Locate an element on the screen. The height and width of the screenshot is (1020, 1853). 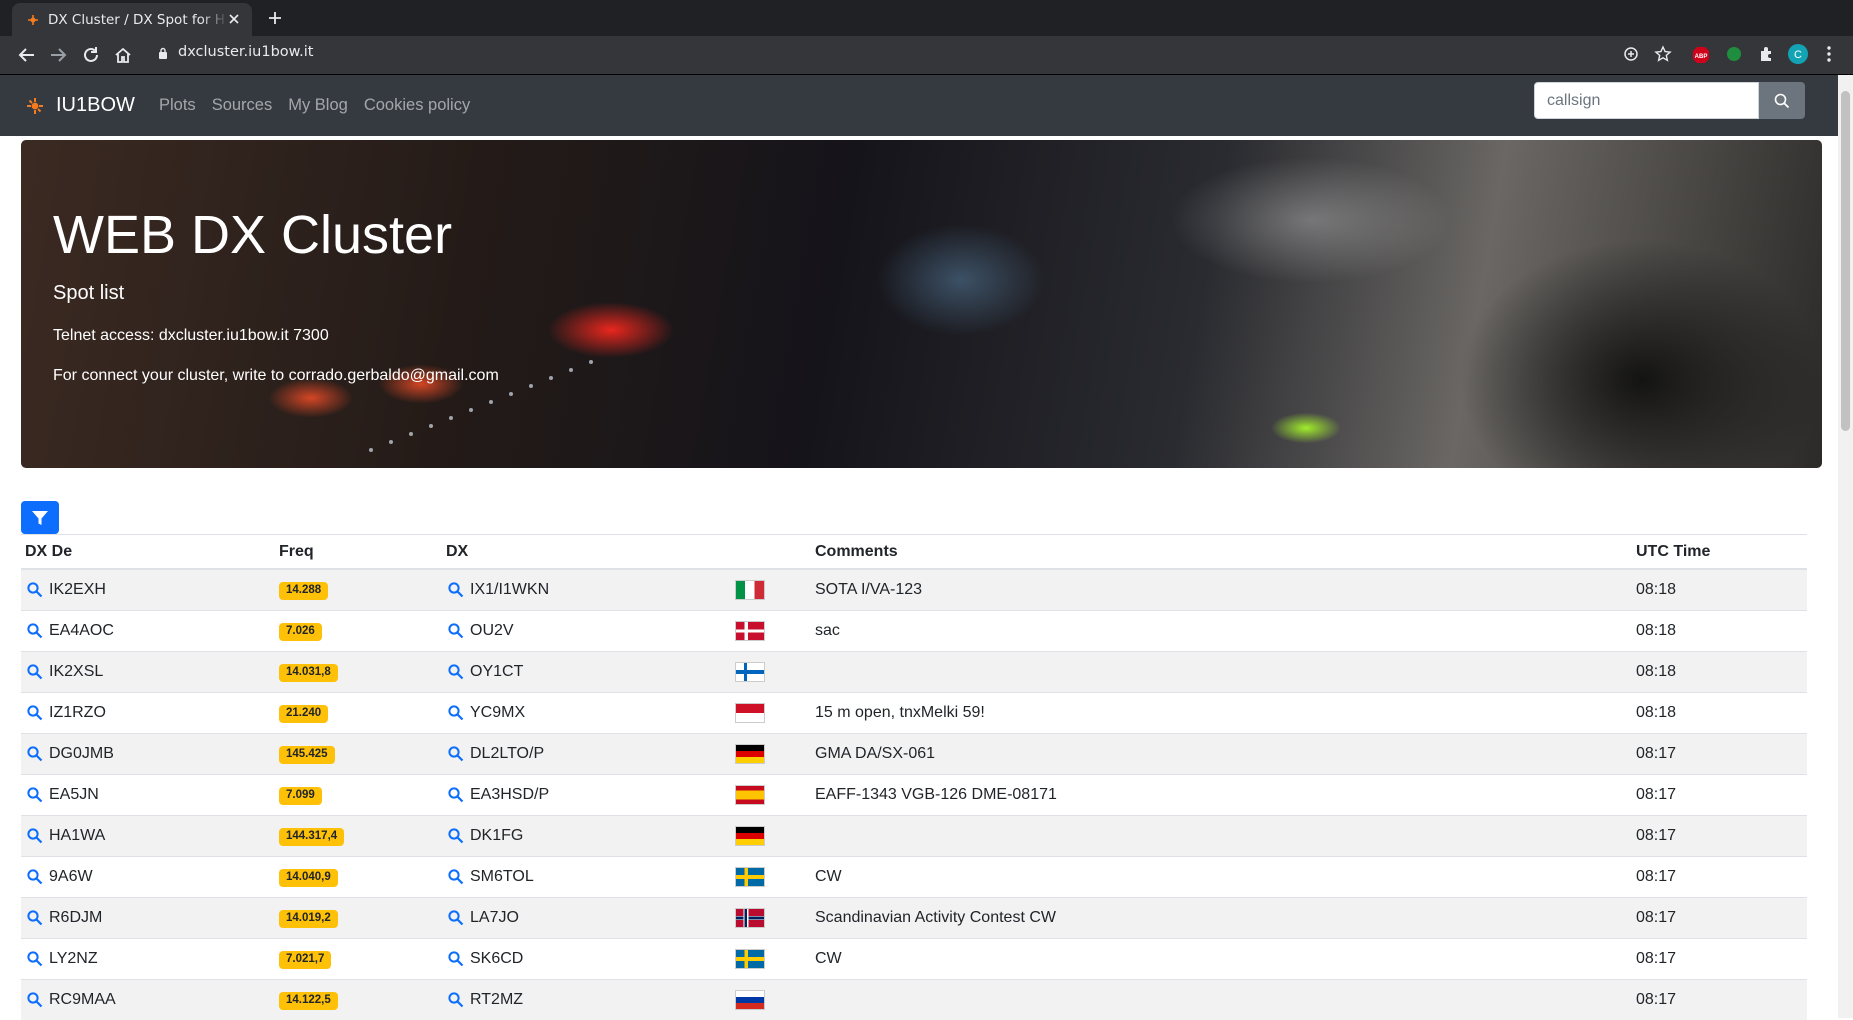
freq-cell: 145.425 is located at coordinates (358, 754).